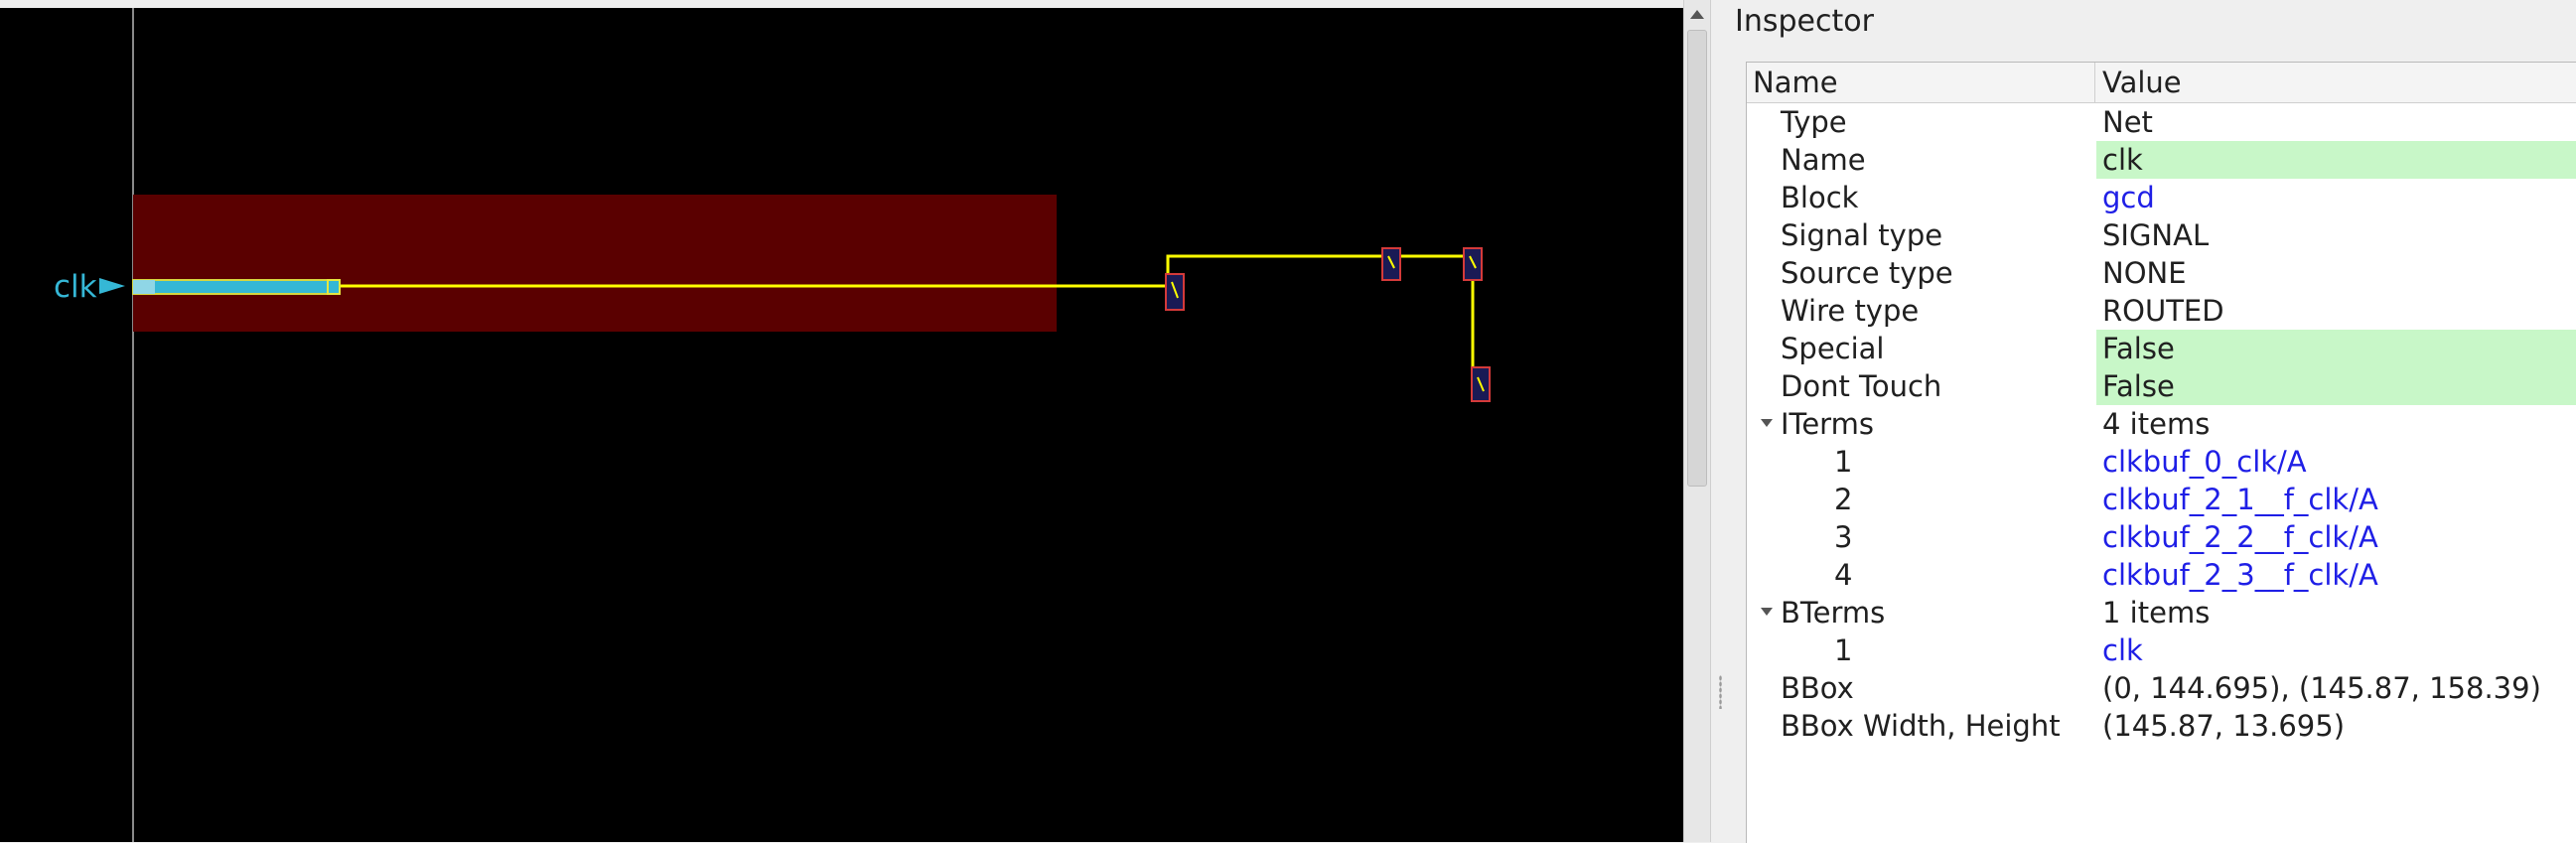 The width and height of the screenshot is (2576, 843). I want to click on wire-branch, so click(1321, 315).